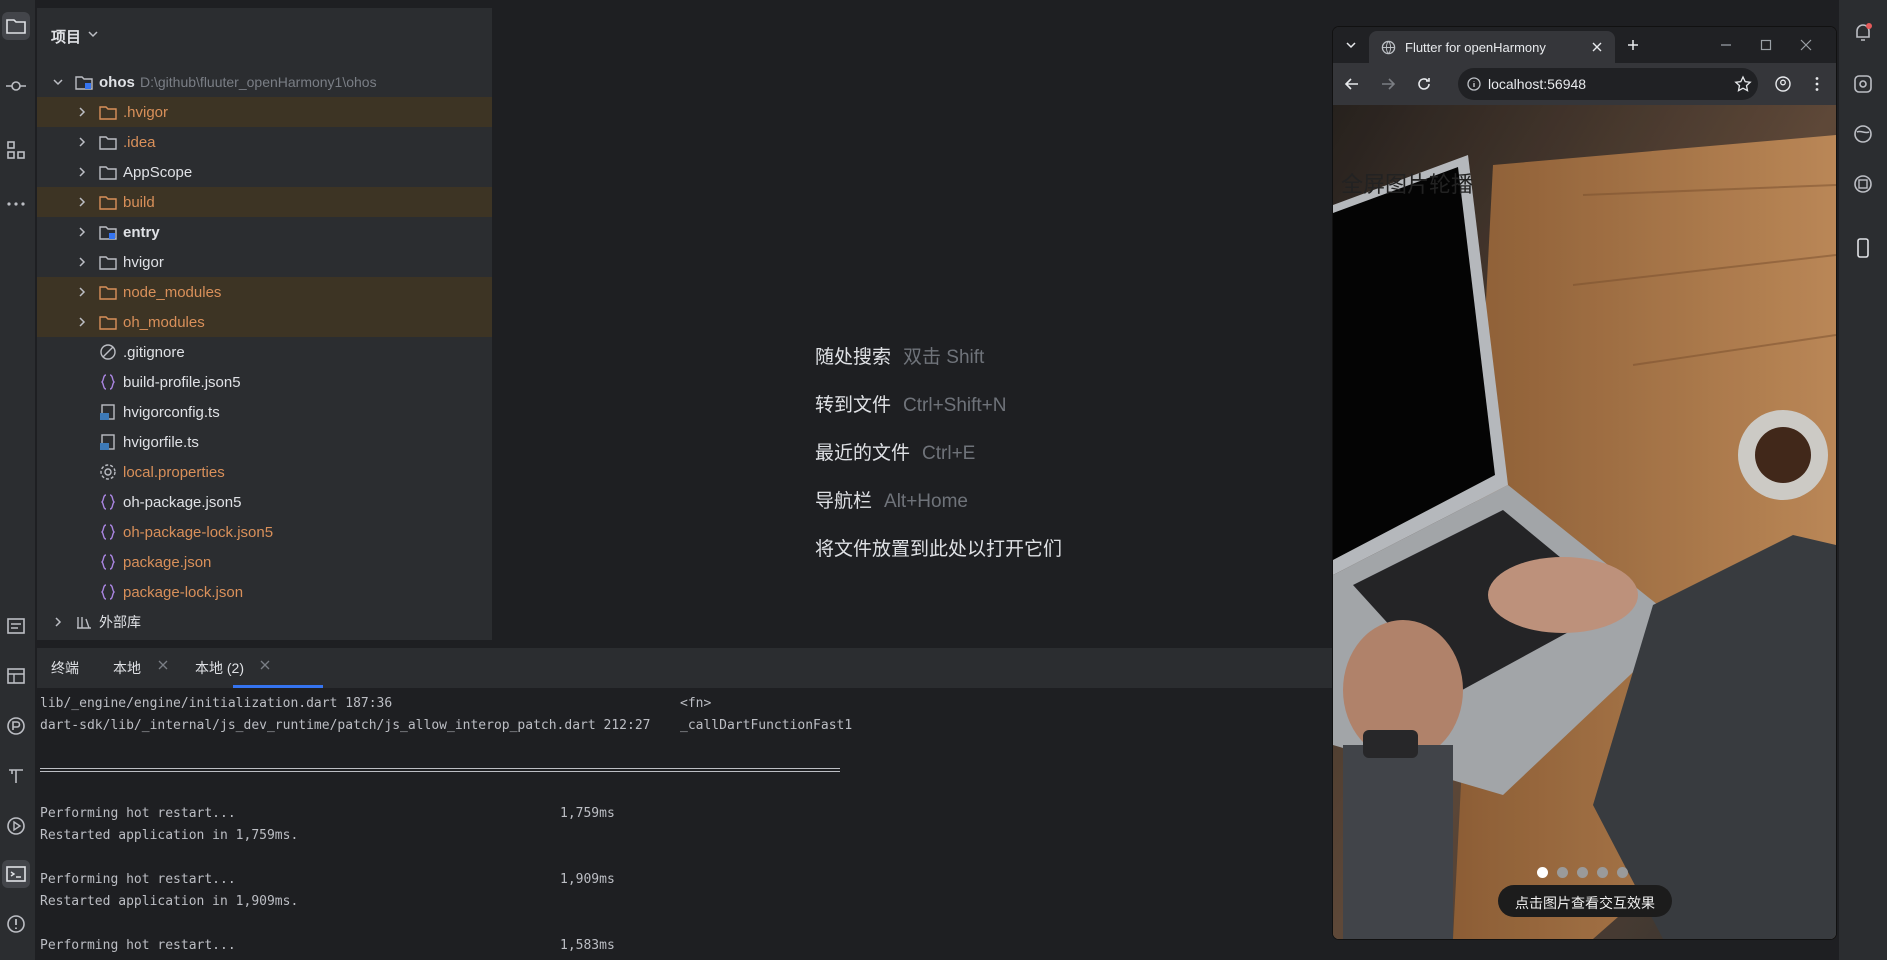  I want to click on run-icon, so click(16, 826).